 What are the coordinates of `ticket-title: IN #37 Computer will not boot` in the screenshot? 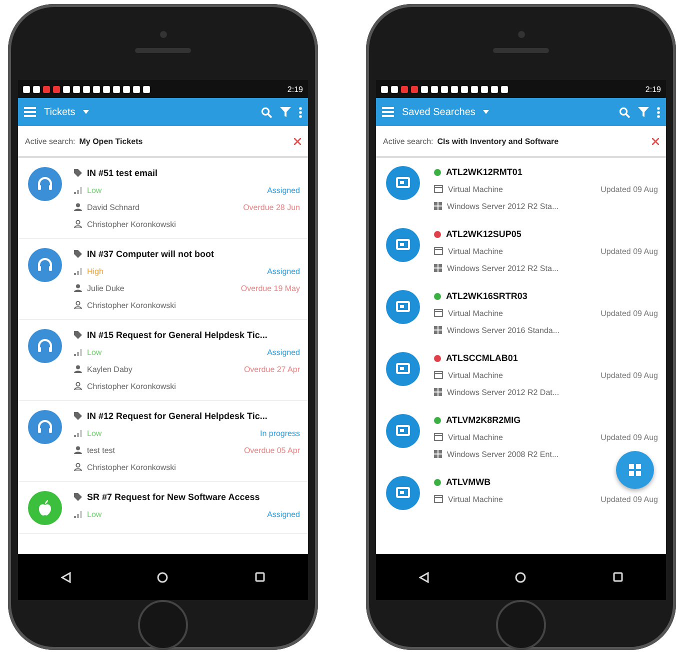 It's located at (150, 254).